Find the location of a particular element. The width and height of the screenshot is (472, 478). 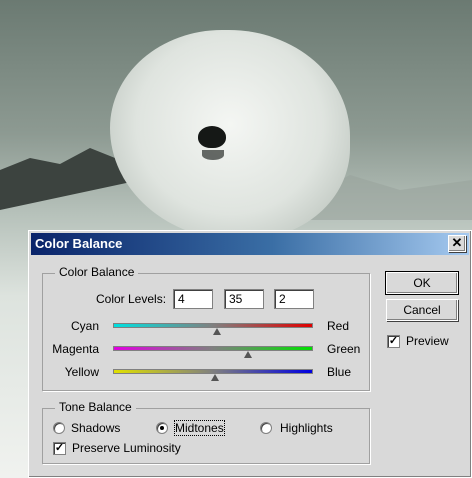

highlights-label: Highlights is located at coordinates (306, 428).